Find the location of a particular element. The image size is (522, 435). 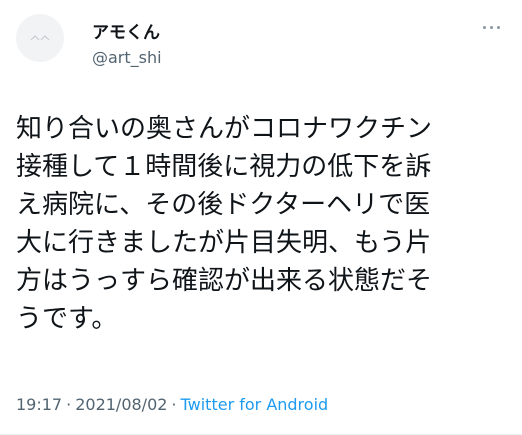

author-handle: @art_shi is located at coordinates (127, 57).